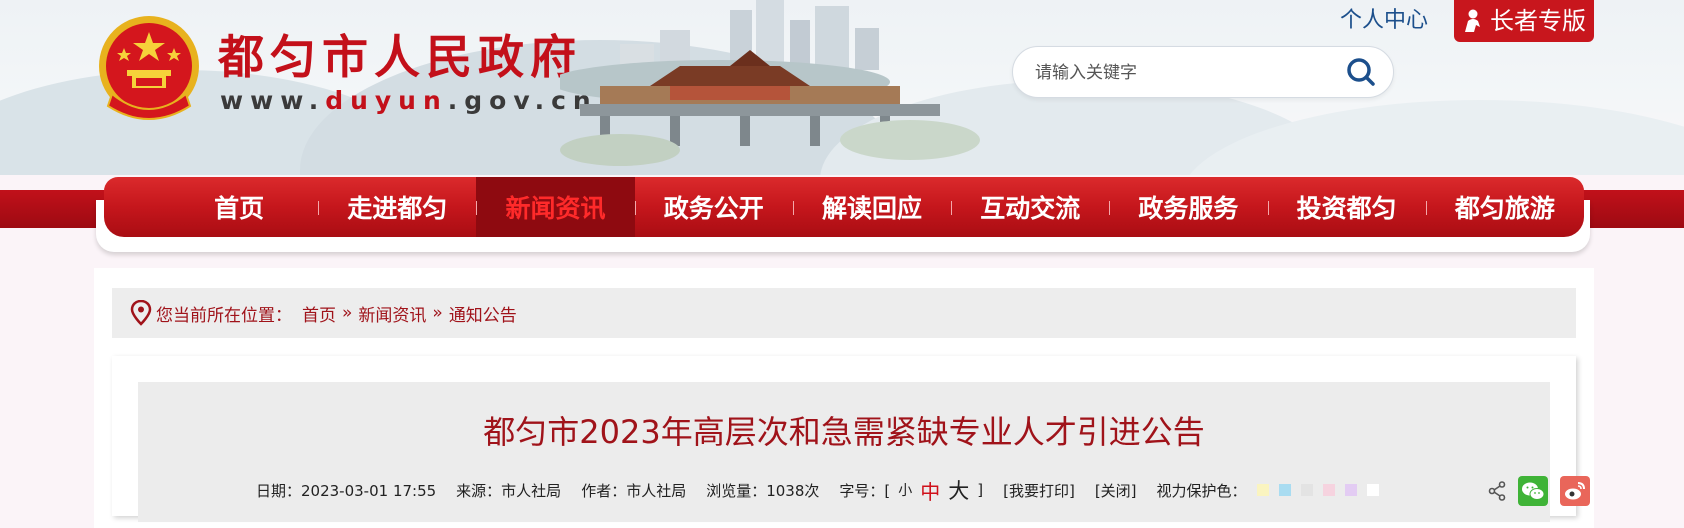  Describe the element at coordinates (930, 490) in the screenshot. I see `font-size-medium: 中` at that location.